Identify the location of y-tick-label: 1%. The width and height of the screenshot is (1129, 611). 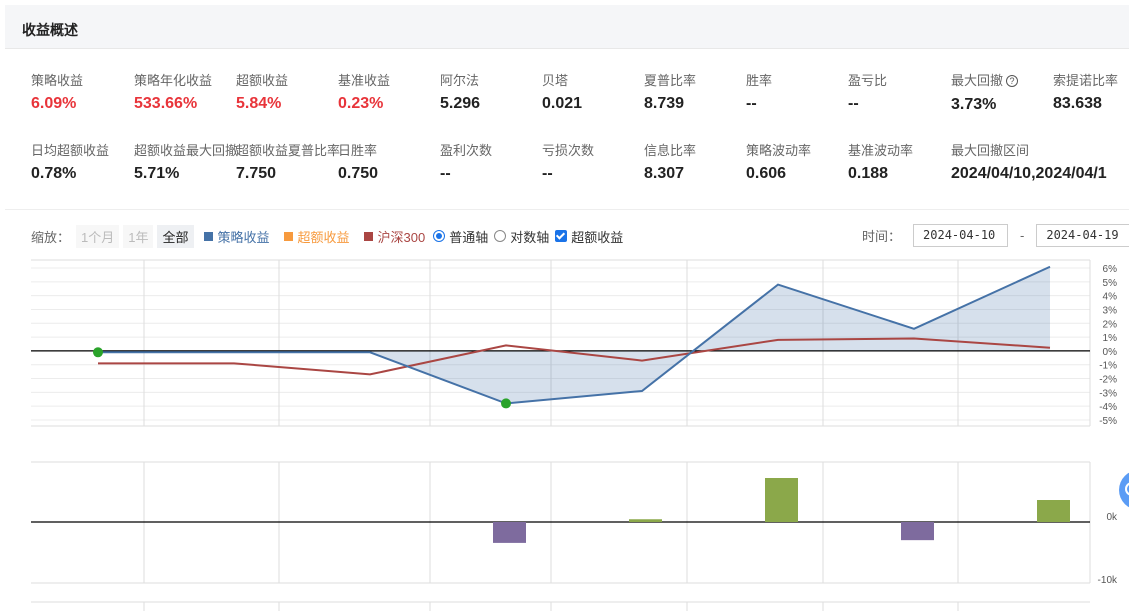
(1110, 338).